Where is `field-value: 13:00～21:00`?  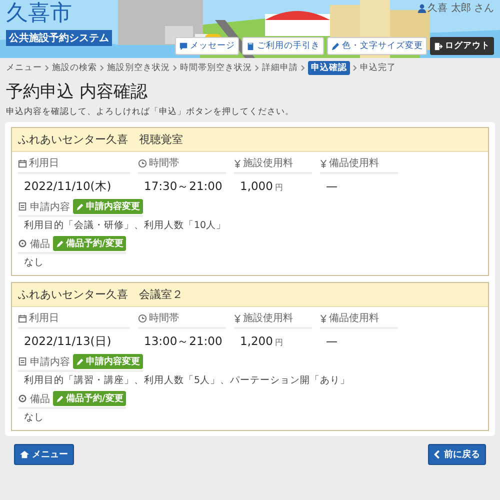 field-value: 13:00～21:00 is located at coordinates (183, 341).